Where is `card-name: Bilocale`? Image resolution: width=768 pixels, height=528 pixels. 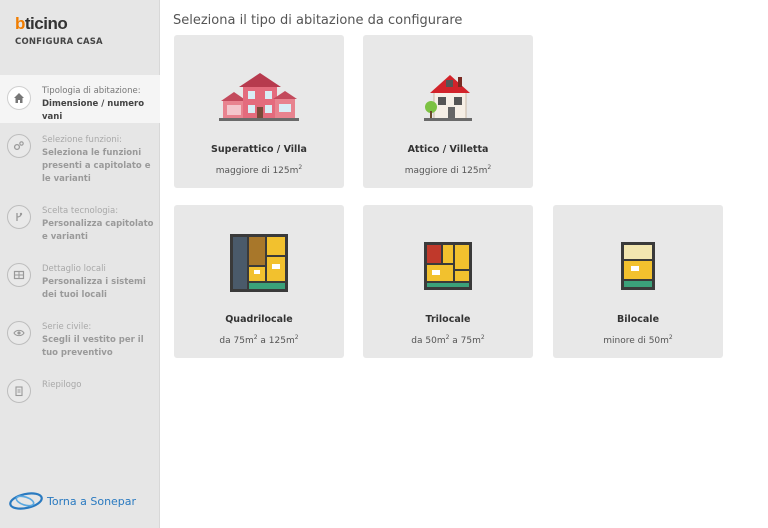 card-name: Bilocale is located at coordinates (638, 319).